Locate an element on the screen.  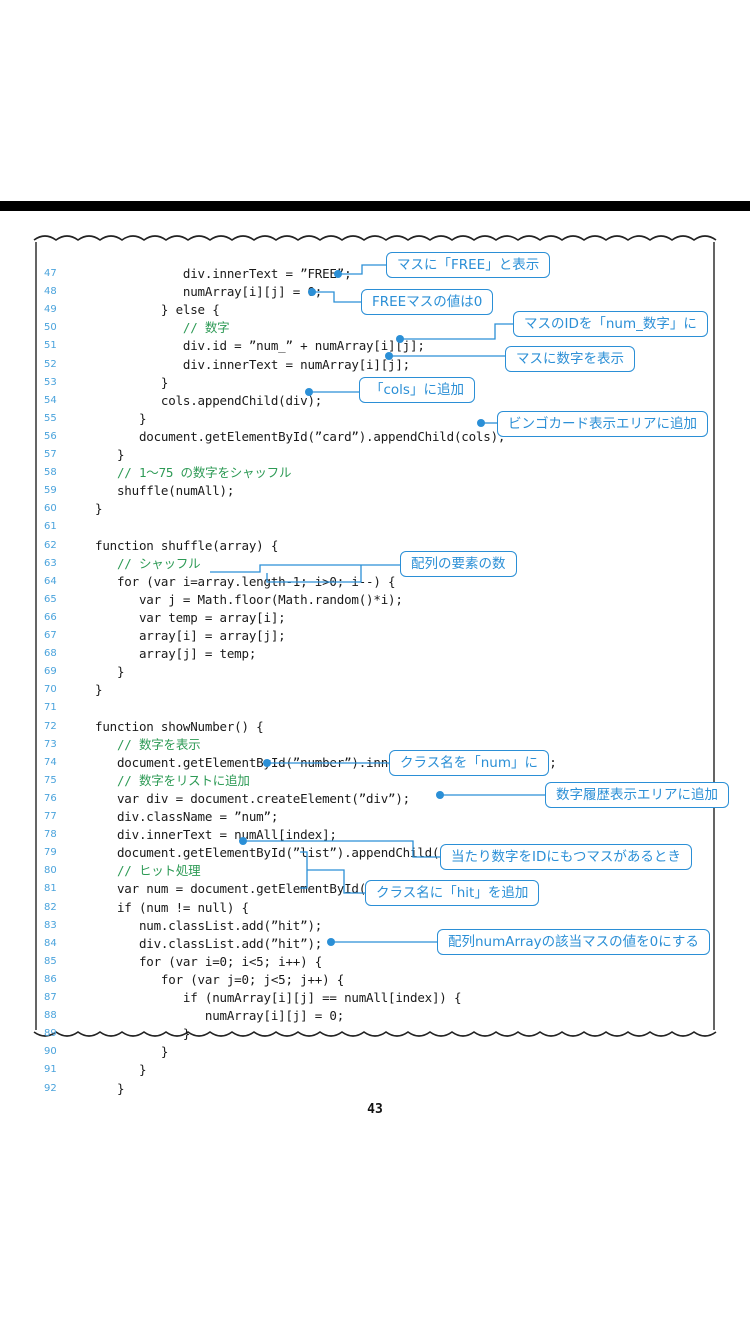
code-line: cols.appendChild(div); is located at coordinates (209, 400).